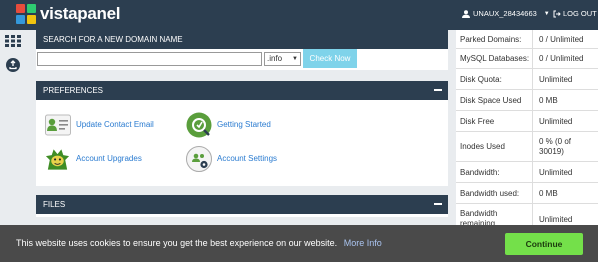  I want to click on logout-button: LOG OUT, so click(575, 13).